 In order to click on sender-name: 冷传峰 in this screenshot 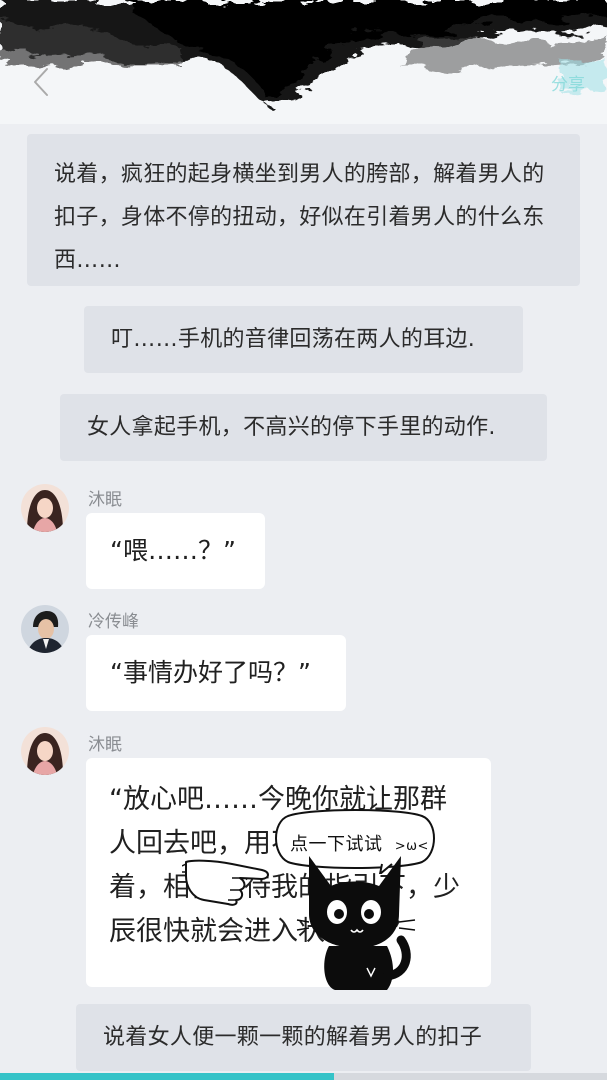, I will do `click(113, 622)`.